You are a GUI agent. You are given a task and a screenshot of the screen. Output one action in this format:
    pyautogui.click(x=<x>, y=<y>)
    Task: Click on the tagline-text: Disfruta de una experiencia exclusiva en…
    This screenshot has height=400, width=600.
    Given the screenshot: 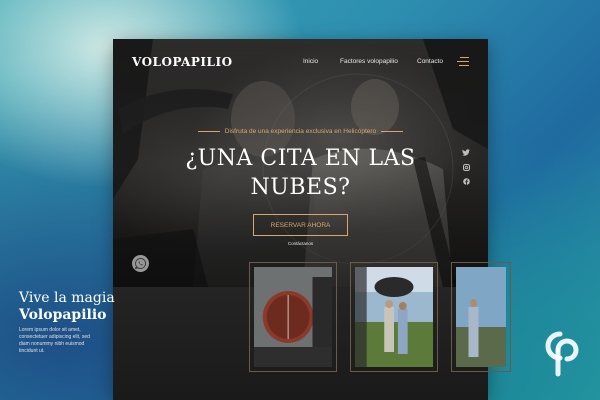 What is the action you would take?
    pyautogui.click(x=300, y=131)
    